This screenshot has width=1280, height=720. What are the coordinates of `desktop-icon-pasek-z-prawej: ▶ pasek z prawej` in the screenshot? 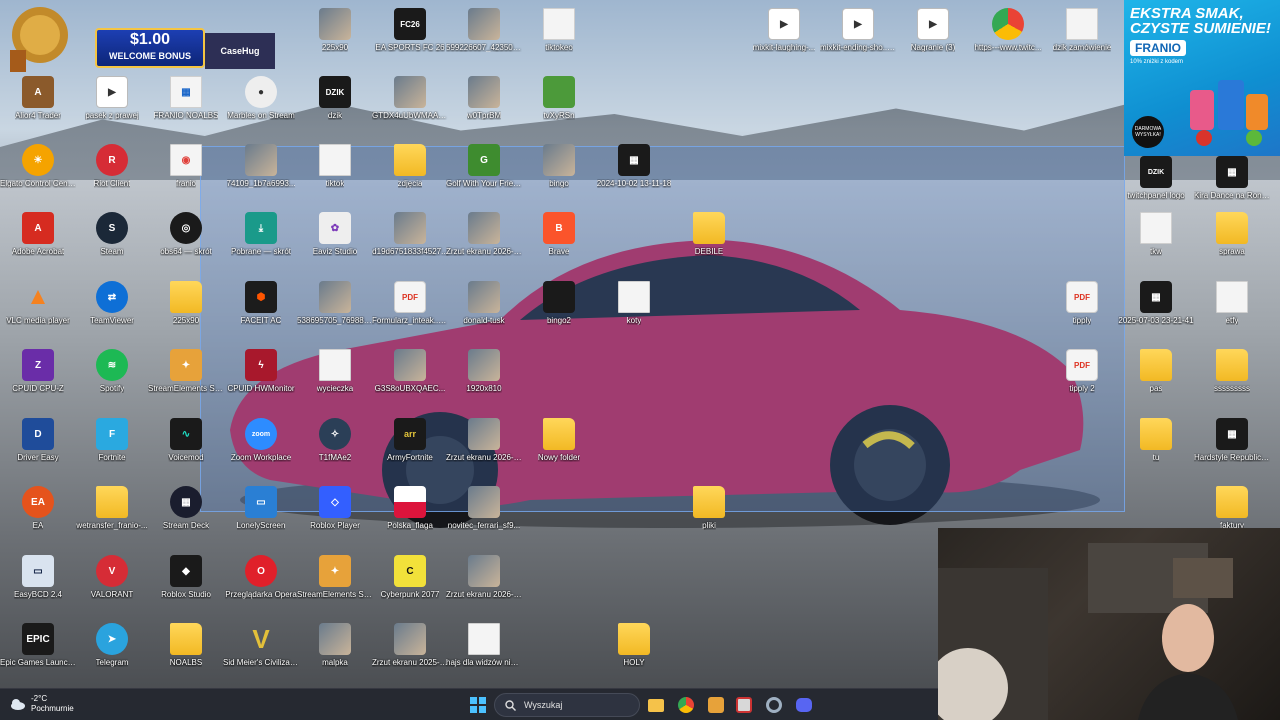 It's located at (112, 109).